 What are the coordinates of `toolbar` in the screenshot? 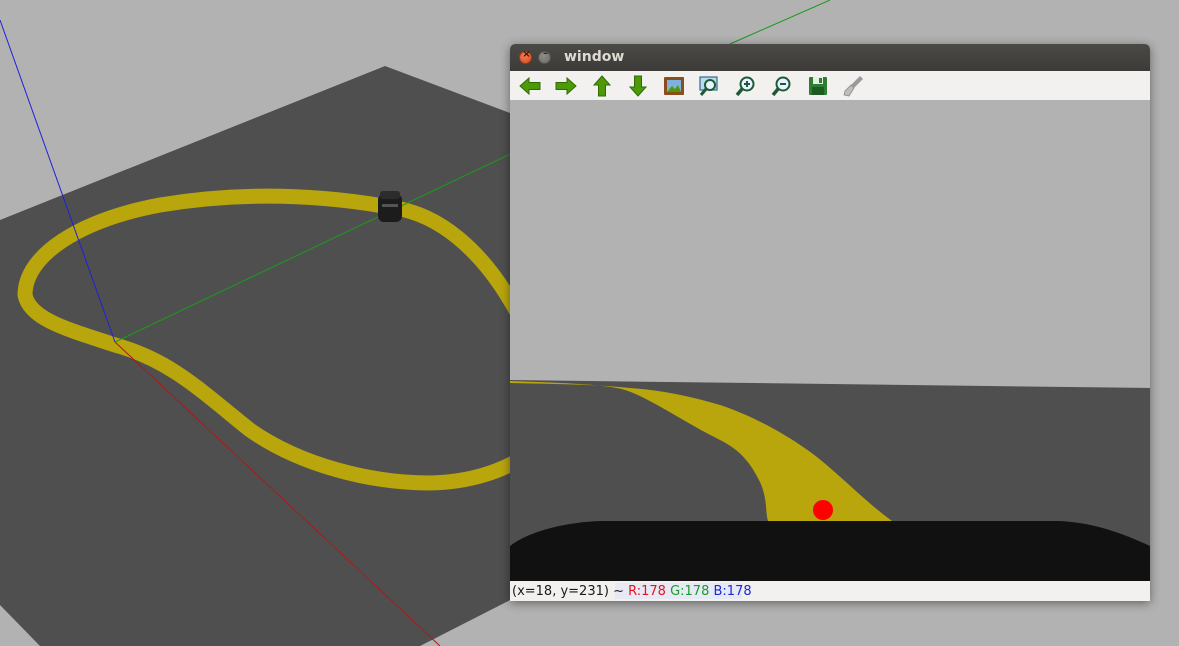 It's located at (830, 86).